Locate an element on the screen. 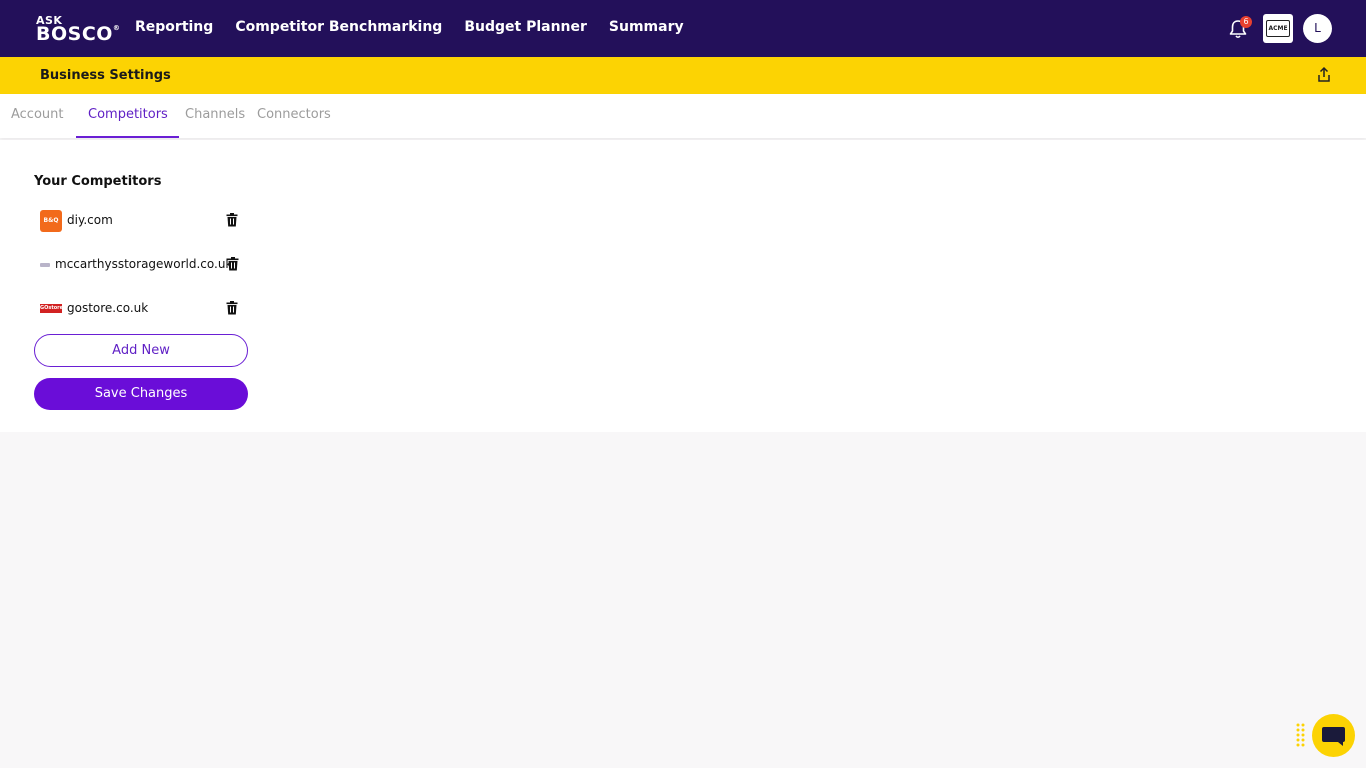 The height and width of the screenshot is (768, 1366). active-tab-indicator is located at coordinates (127, 137).